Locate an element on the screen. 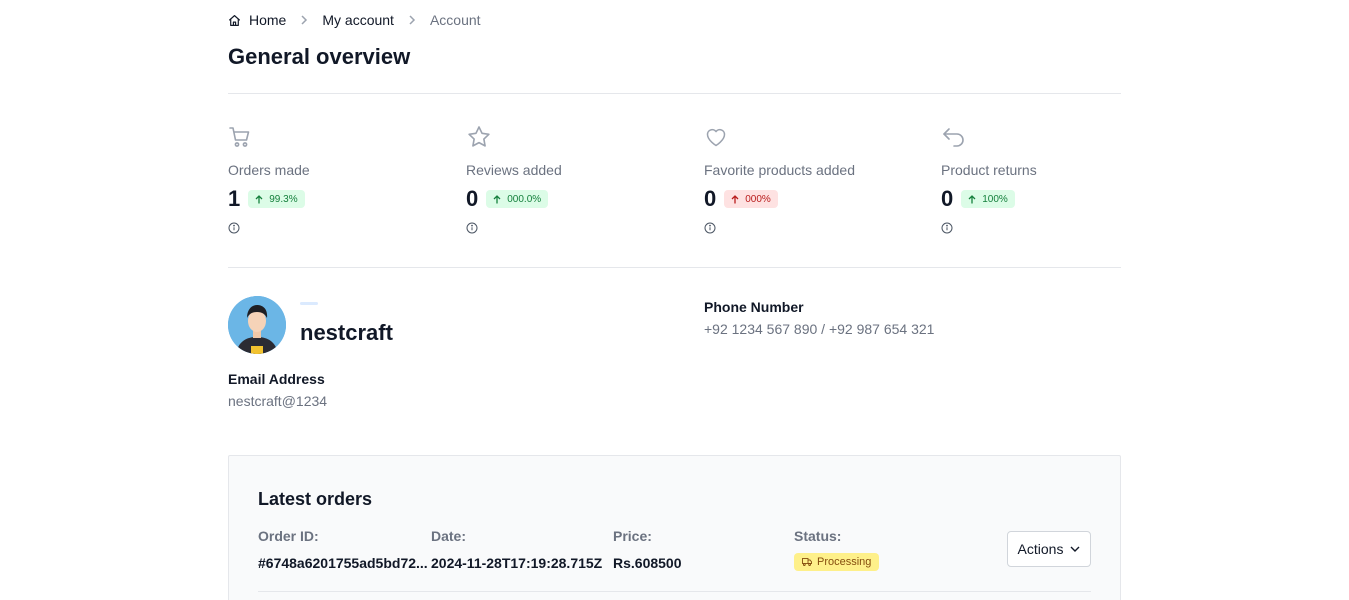 The height and width of the screenshot is (600, 1349). order-price-label: Price: is located at coordinates (632, 536).